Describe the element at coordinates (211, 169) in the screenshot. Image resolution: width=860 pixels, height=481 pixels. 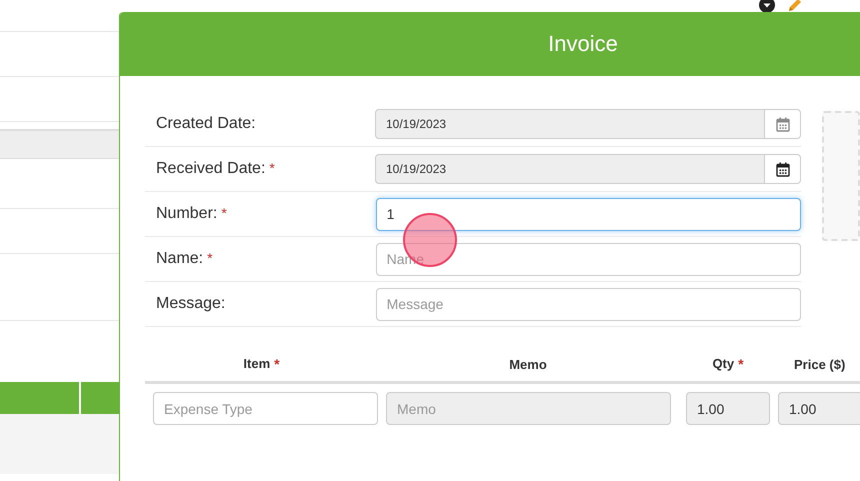
I see `field-label: Received Date:` at that location.